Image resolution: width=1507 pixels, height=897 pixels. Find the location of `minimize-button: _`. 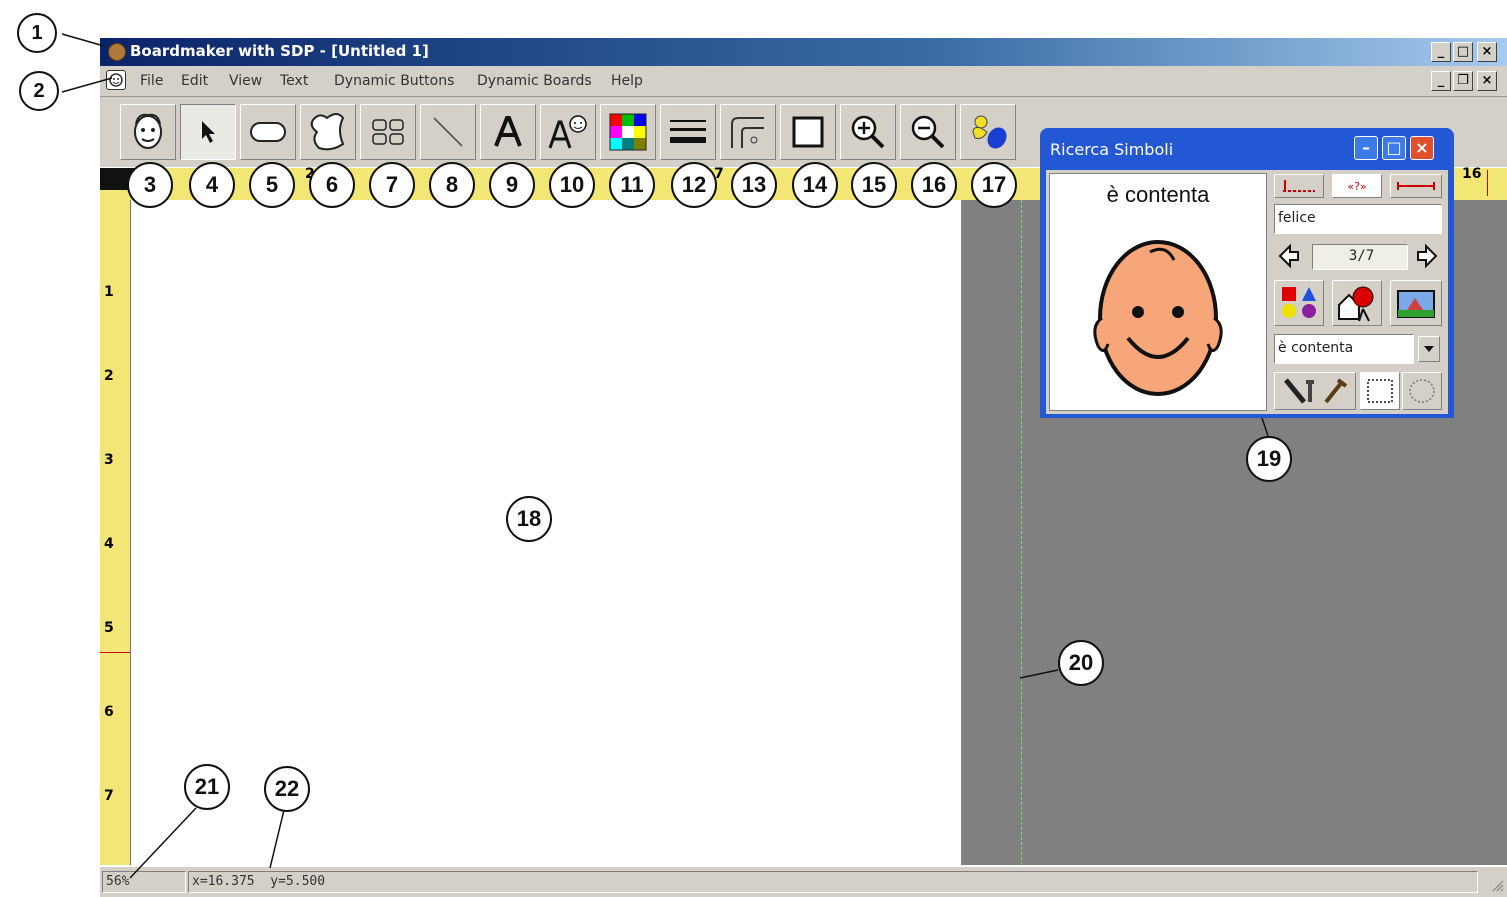

minimize-button: _ is located at coordinates (1441, 52).